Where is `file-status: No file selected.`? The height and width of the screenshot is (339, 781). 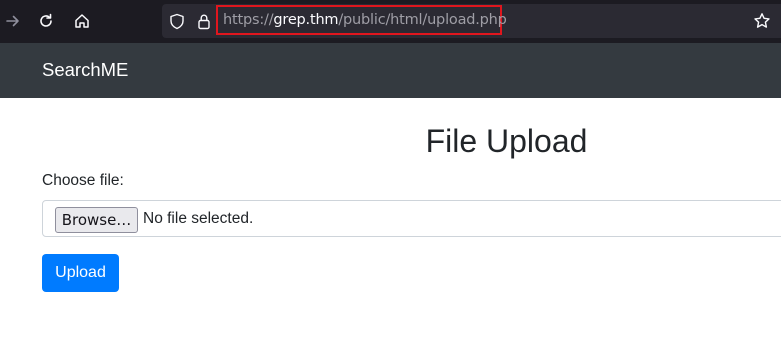 file-status: No file selected. is located at coordinates (198, 218).